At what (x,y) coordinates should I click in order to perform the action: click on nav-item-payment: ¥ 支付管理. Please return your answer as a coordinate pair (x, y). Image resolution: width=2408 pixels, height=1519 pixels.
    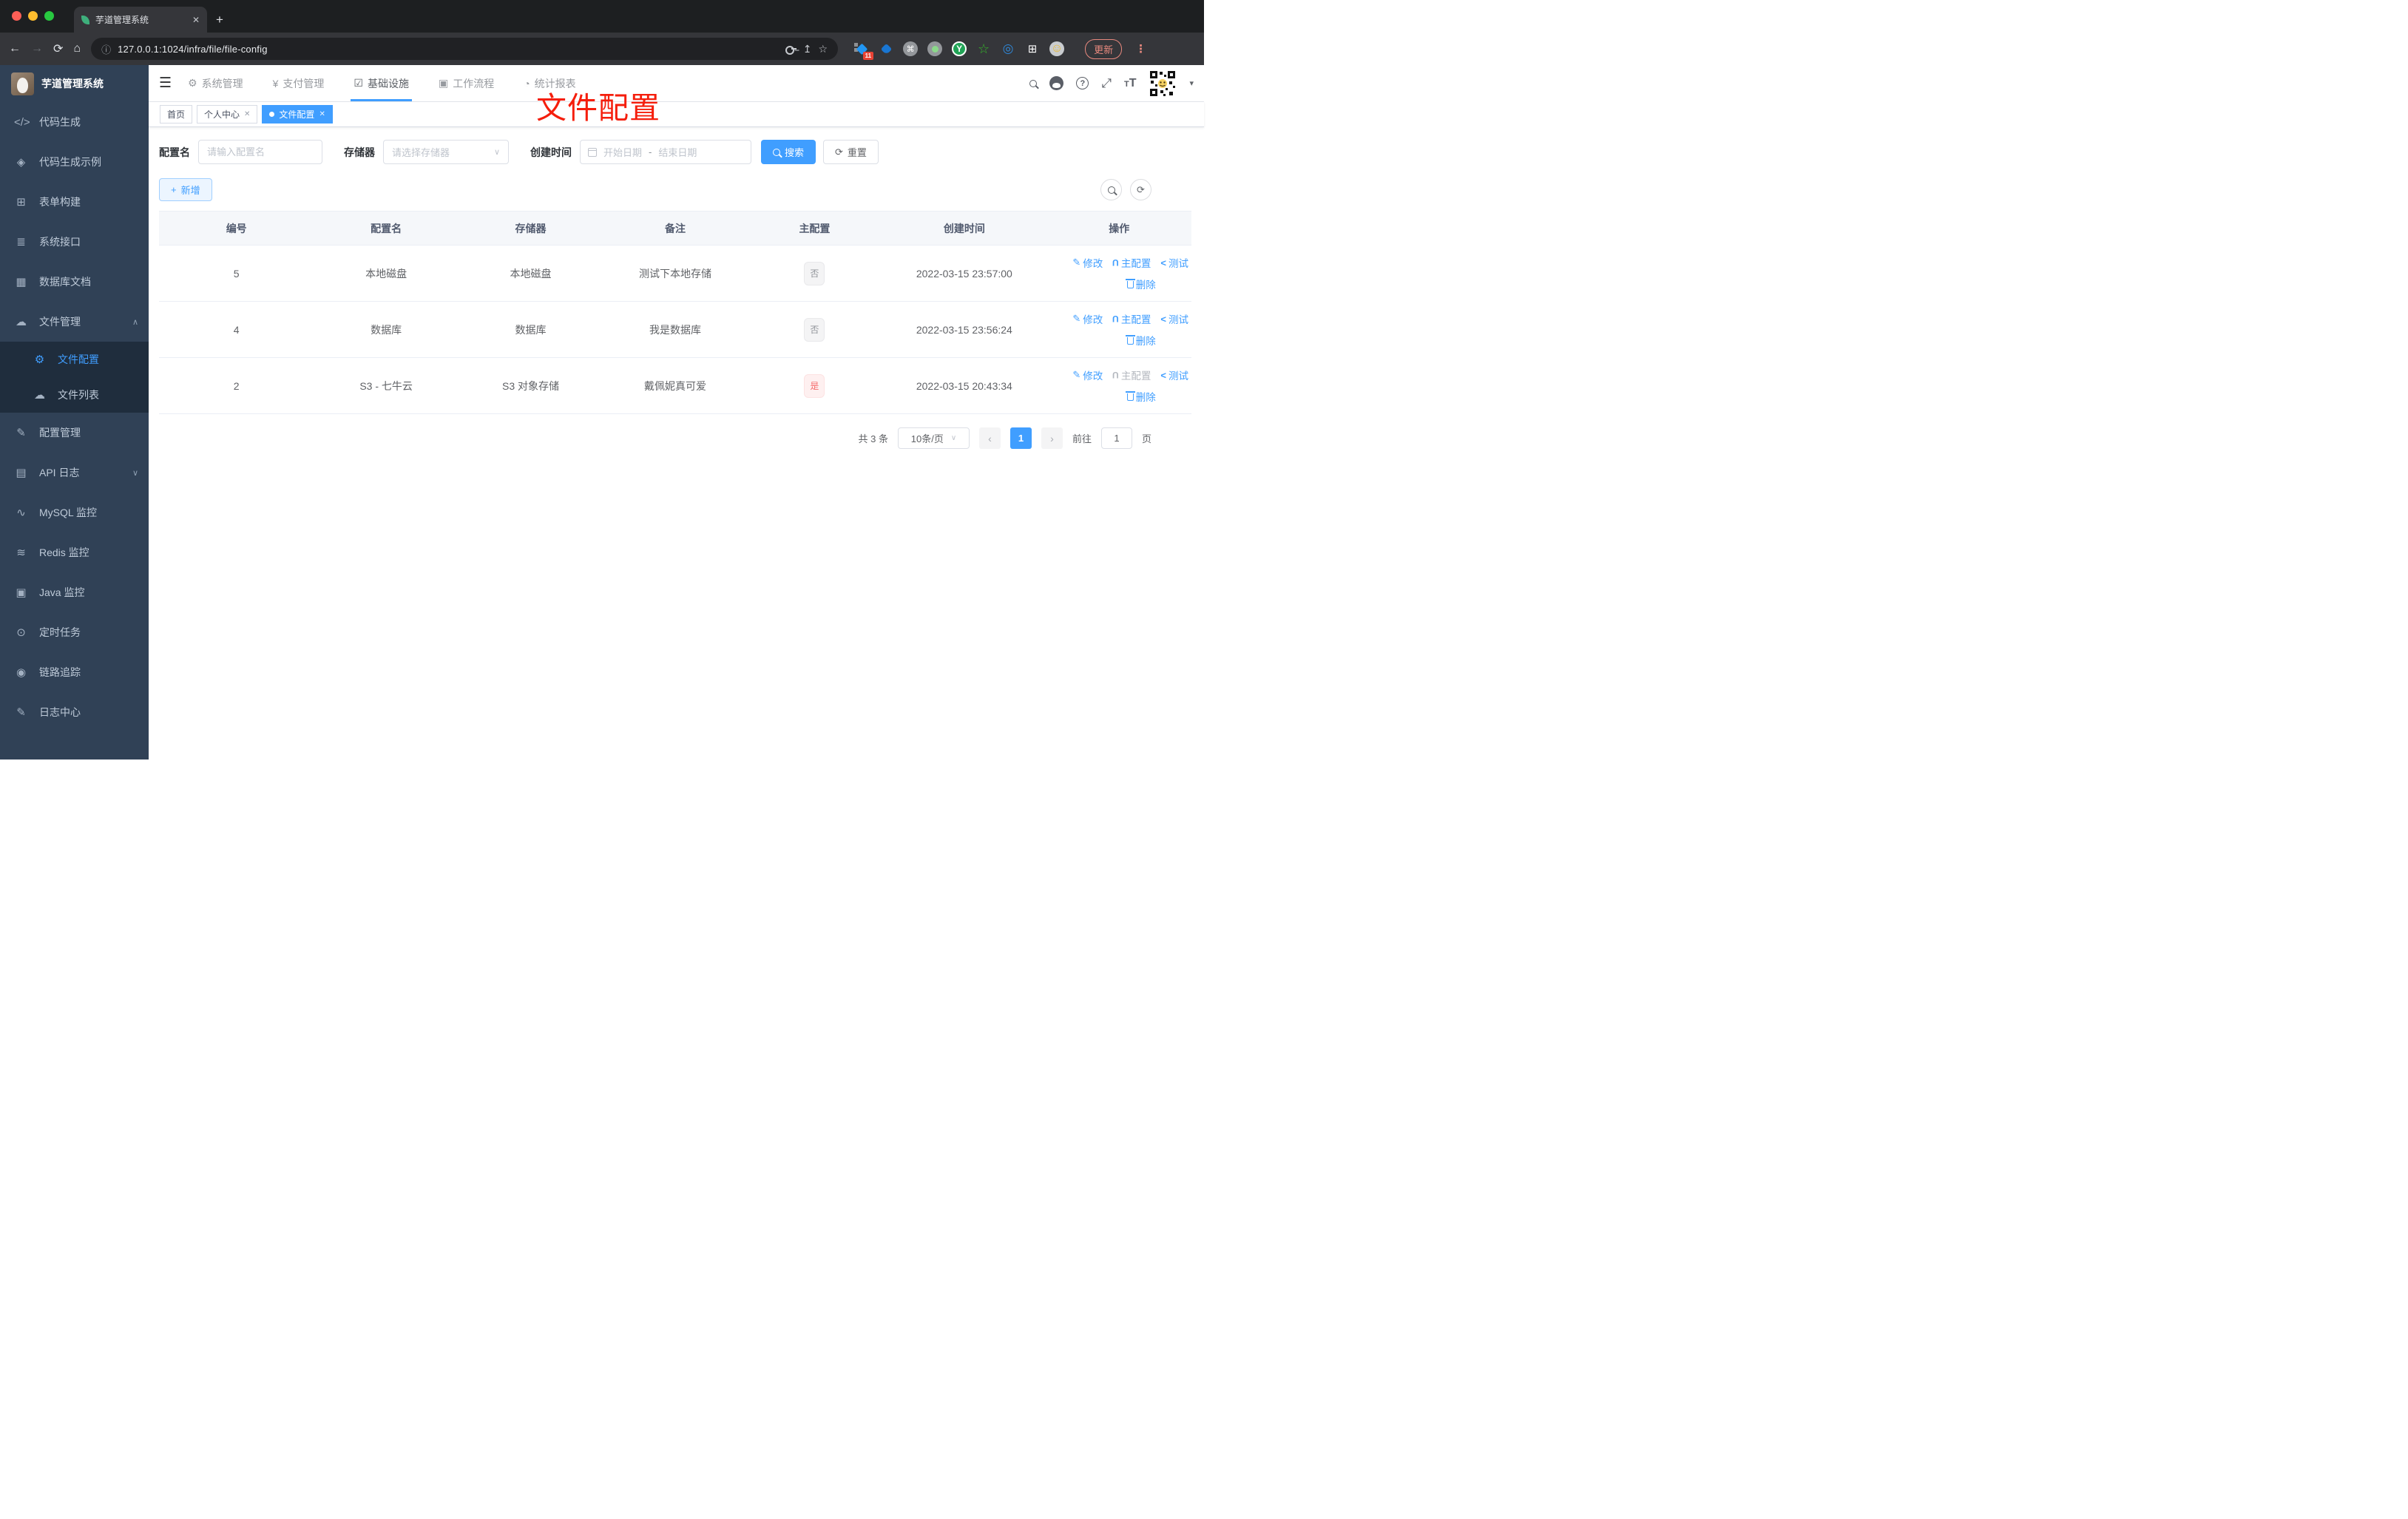
    Looking at the image, I should click on (299, 83).